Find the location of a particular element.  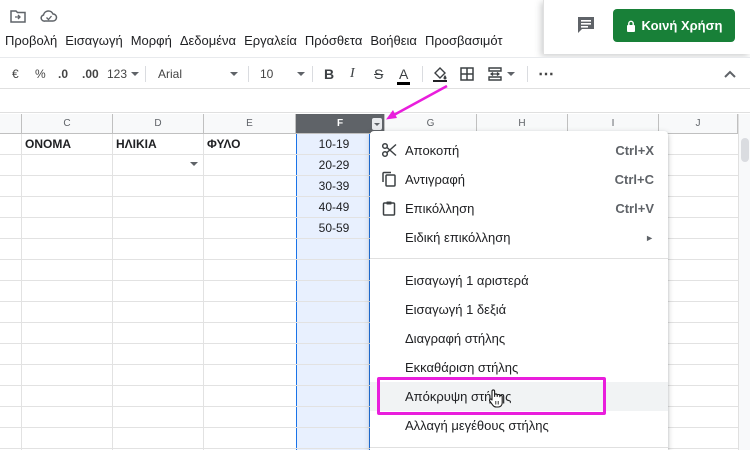

toolbar: € % .0 .00 123 Arial 10 B I S A ⋯ is located at coordinates (375, 73).